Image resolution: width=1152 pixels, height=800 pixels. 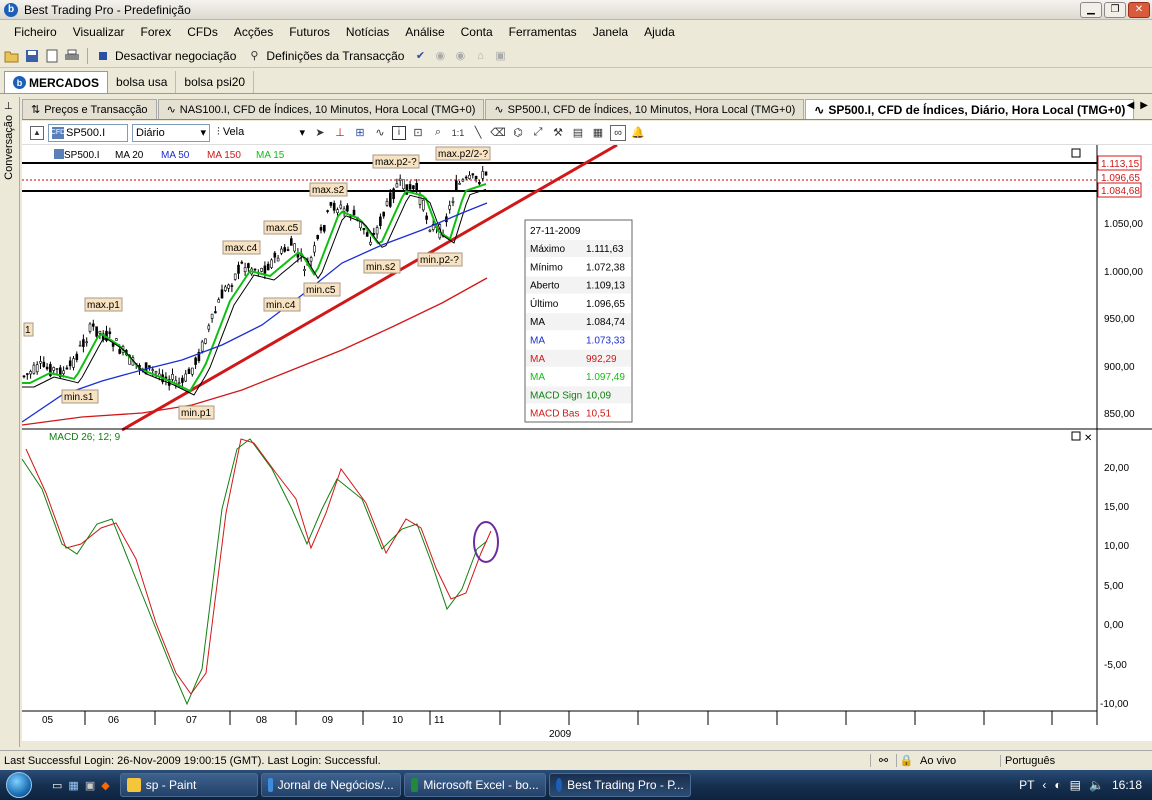 I want to click on tab-bolsa-psi20: bolsa psi20, so click(x=215, y=82).